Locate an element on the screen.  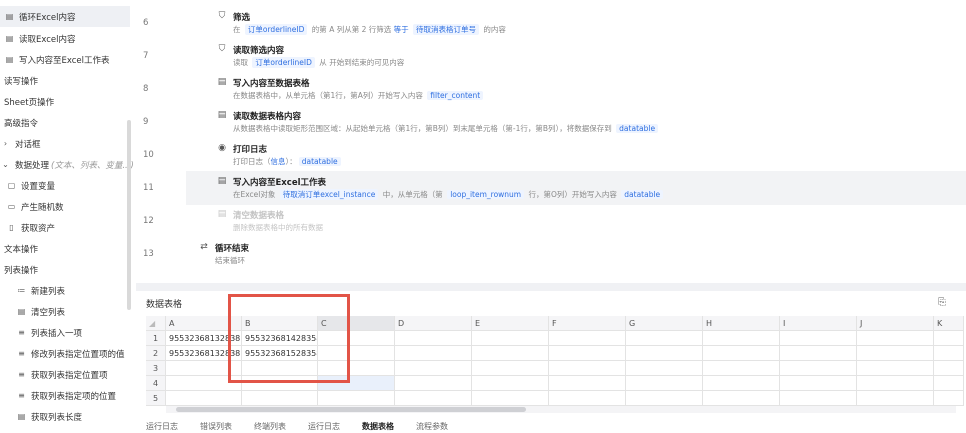
tab-2: 终端列表 is located at coordinates (270, 426).